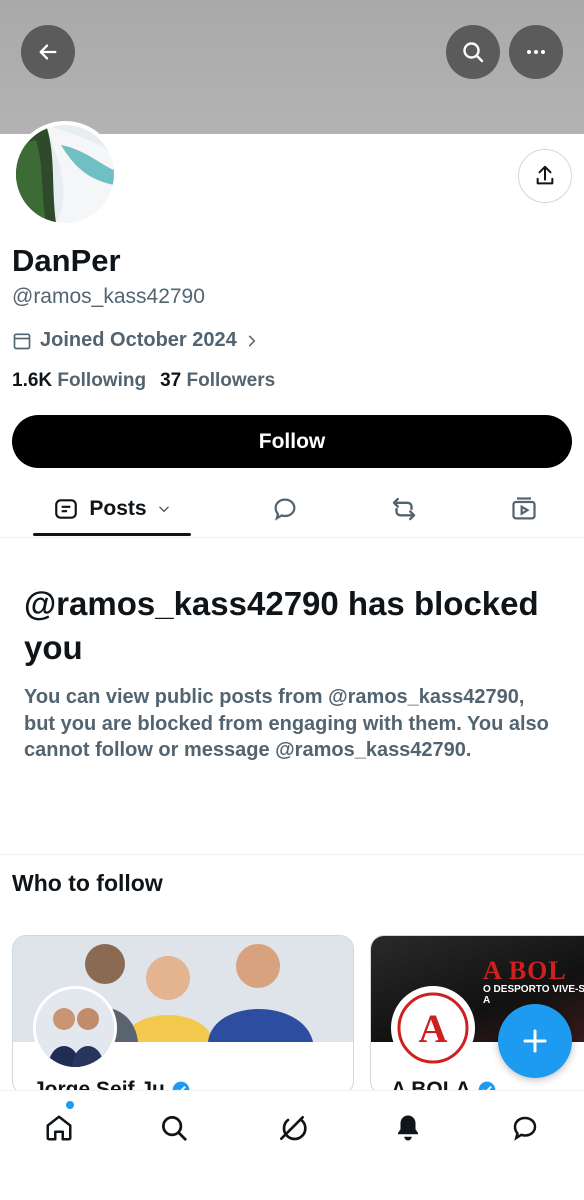  Describe the element at coordinates (102, 380) in the screenshot. I see `following-label: Following` at that location.